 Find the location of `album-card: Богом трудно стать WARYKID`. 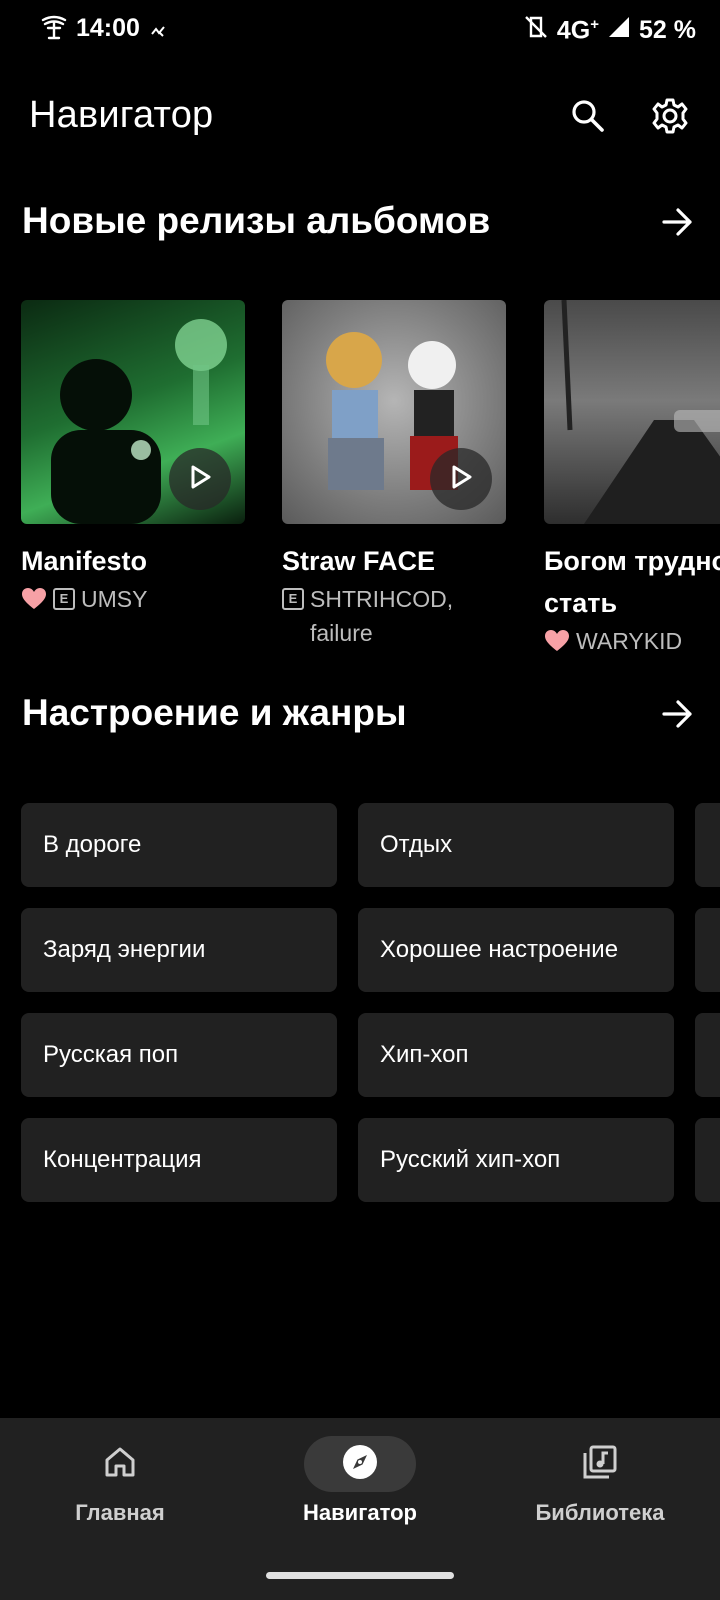

album-card: Богом трудно стать WARYKID is located at coordinates (632, 480).